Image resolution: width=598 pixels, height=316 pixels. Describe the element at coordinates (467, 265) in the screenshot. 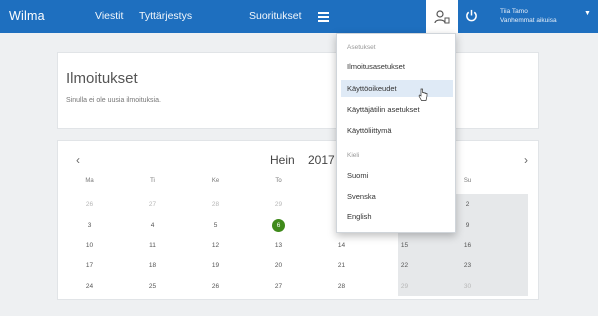

I see `calendar-day: 23` at that location.